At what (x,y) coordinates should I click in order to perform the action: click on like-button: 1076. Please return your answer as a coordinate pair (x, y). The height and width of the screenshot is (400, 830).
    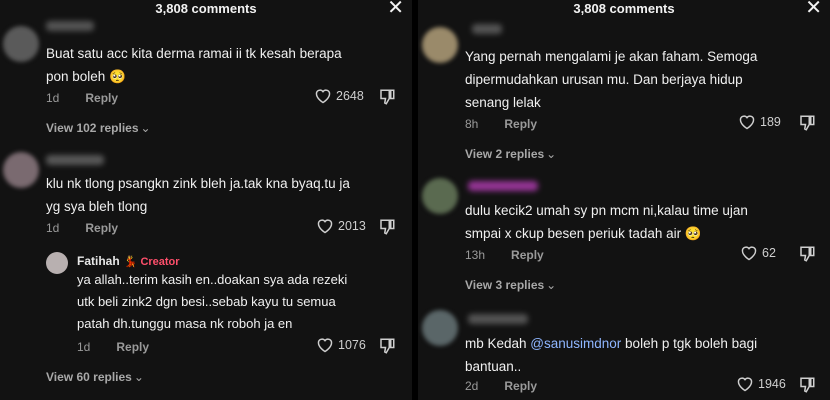
    Looking at the image, I should click on (341, 345).